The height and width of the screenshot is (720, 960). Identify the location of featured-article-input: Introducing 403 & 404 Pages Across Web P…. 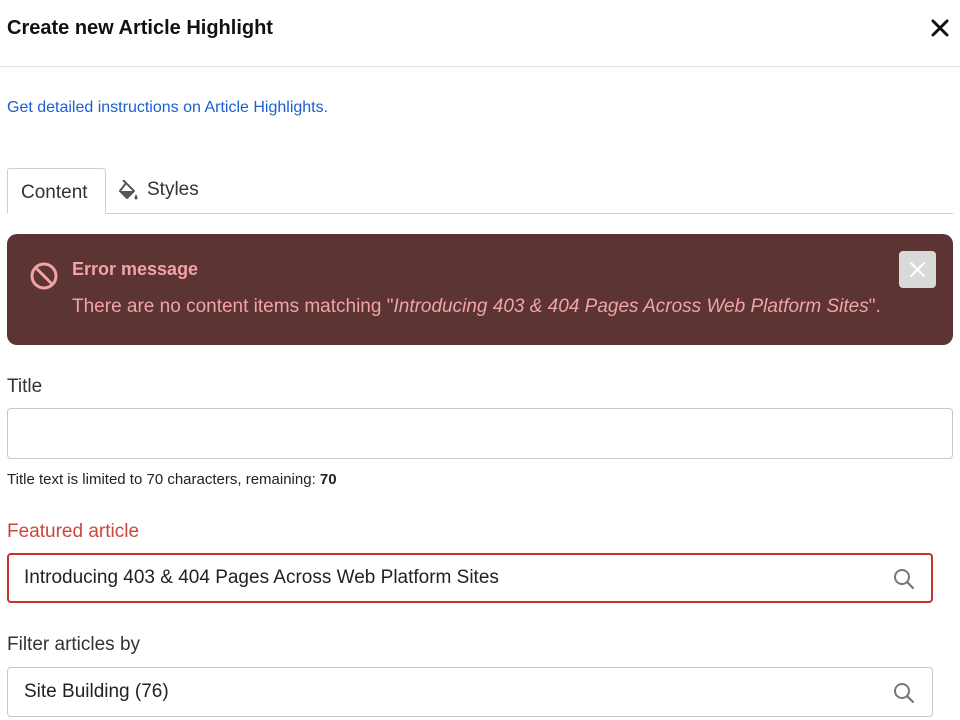
(470, 578).